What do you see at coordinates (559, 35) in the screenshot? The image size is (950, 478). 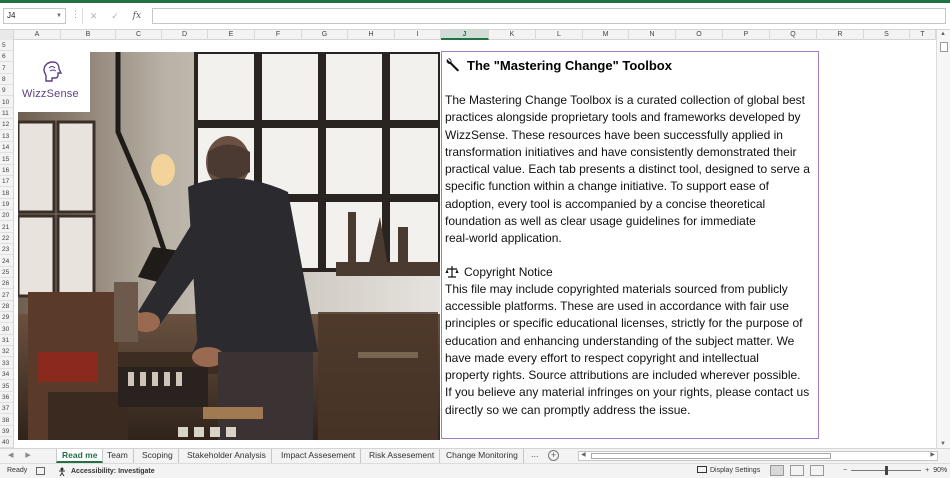 I see `column-header: L` at bounding box center [559, 35].